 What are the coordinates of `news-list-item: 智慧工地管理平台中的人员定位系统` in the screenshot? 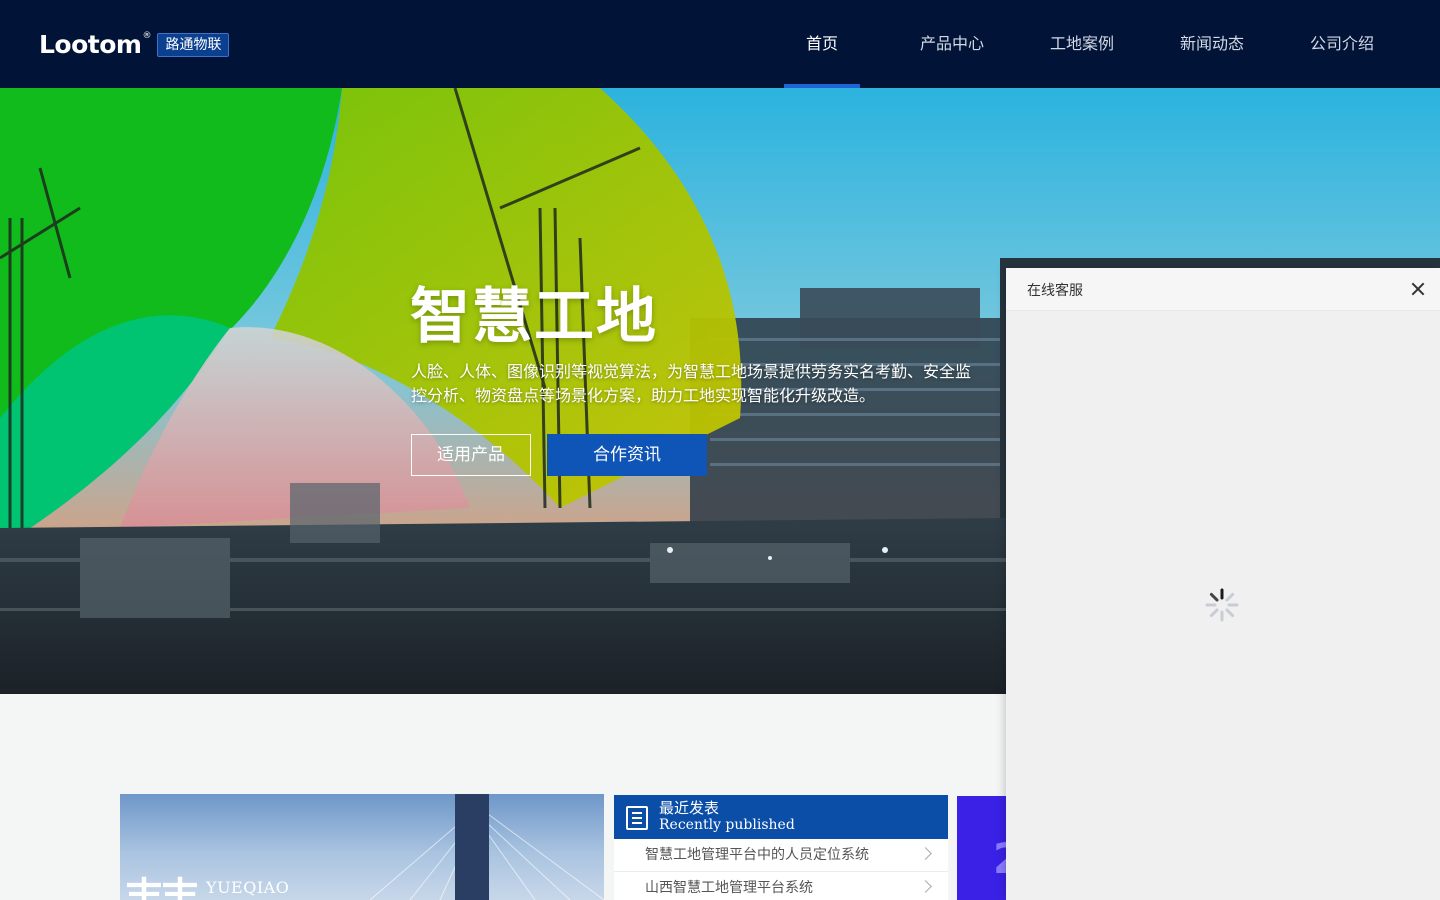 It's located at (781, 855).